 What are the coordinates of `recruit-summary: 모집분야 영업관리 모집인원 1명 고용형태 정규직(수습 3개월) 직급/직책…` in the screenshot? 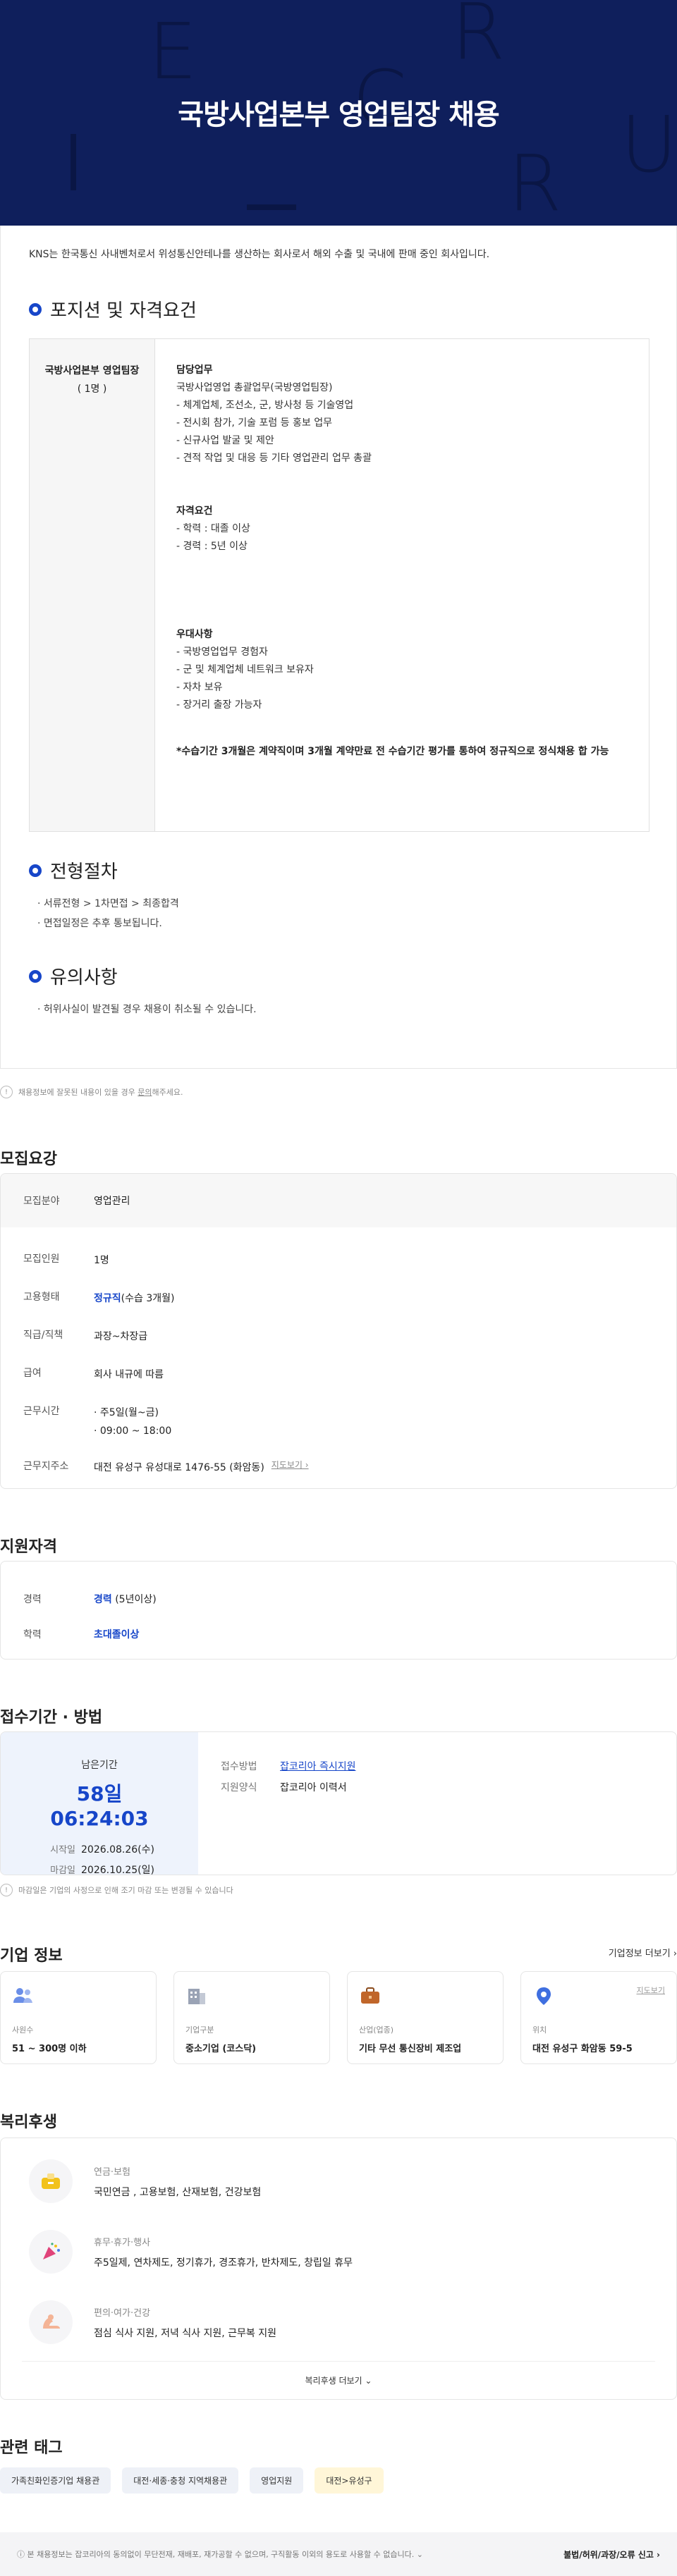 It's located at (338, 1331).